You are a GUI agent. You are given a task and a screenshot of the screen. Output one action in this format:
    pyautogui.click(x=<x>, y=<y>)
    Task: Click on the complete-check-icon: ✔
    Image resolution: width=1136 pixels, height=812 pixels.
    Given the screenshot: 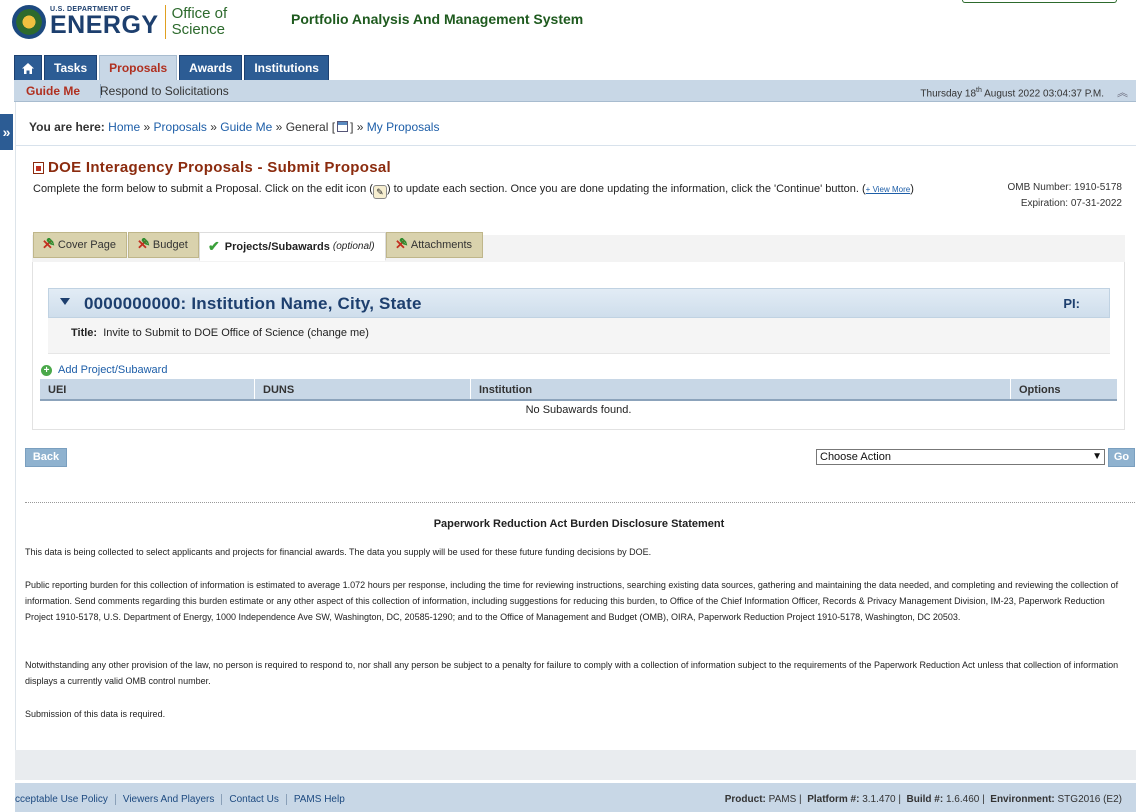 What is the action you would take?
    pyautogui.click(x=214, y=246)
    